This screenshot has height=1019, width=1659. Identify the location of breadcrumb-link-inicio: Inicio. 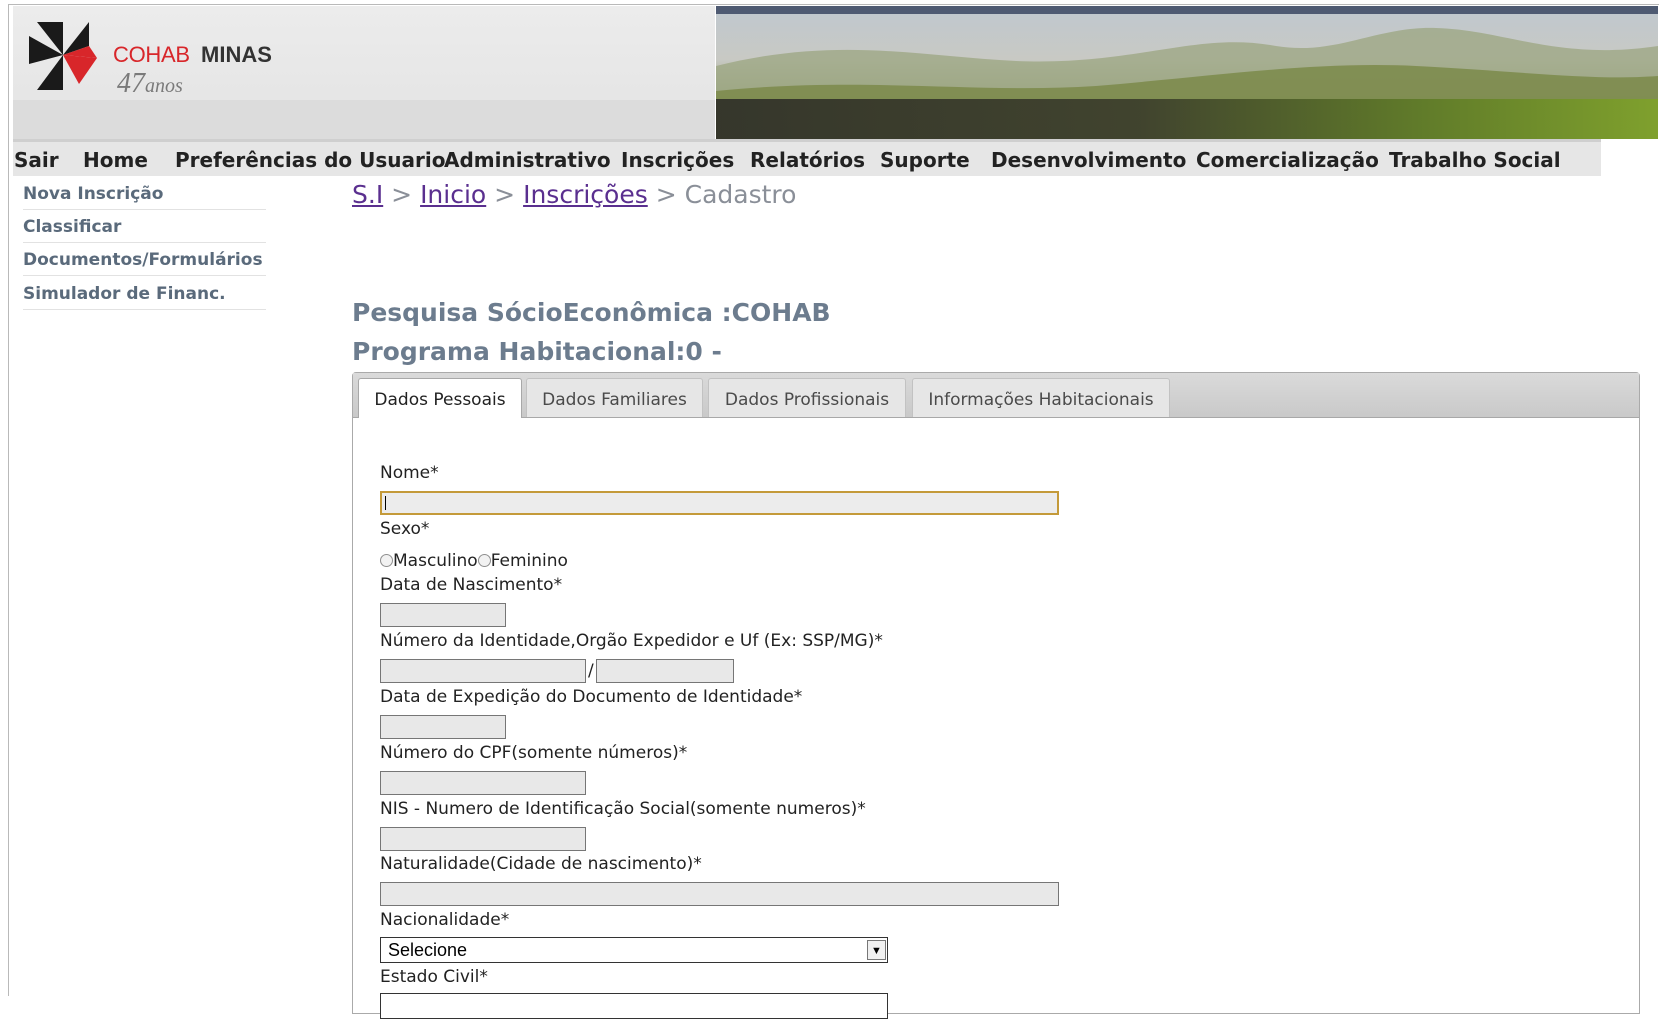
(453, 194).